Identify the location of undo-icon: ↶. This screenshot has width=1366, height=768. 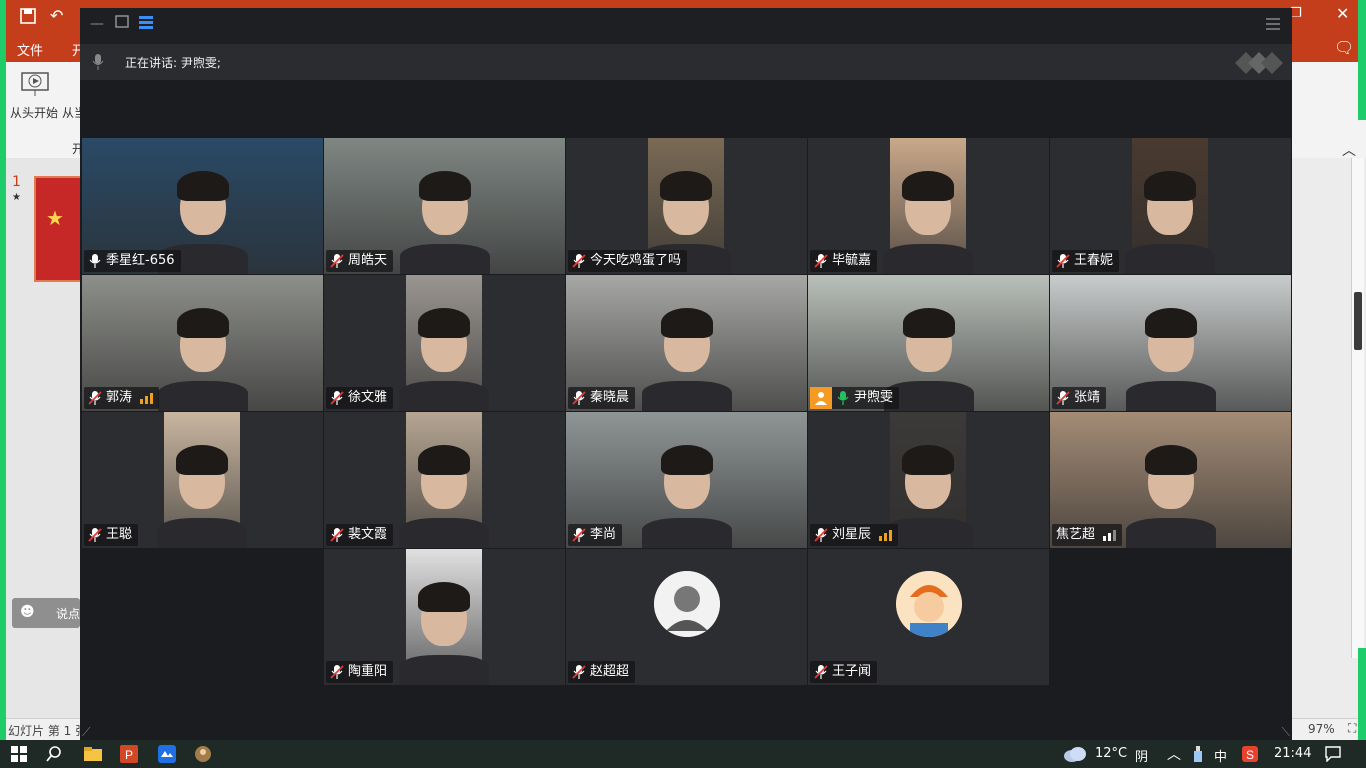
(56, 15).